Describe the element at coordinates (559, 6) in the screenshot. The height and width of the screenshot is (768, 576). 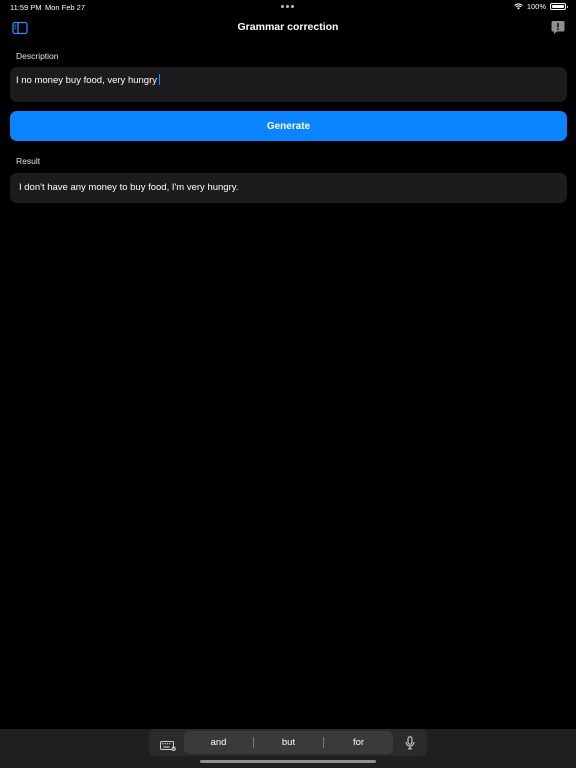
I see `battery-icon` at that location.